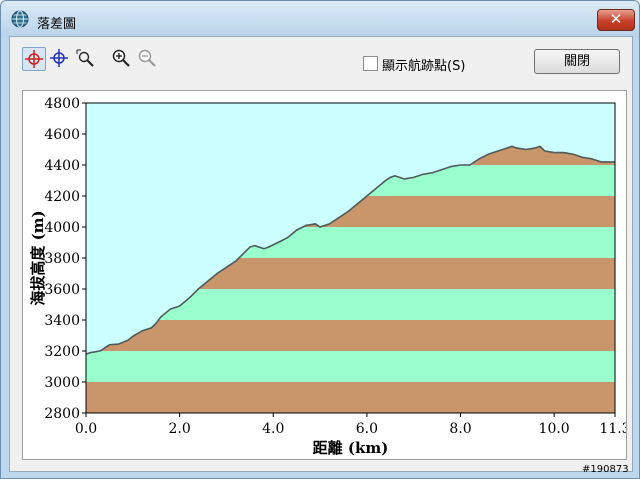  Describe the element at coordinates (423, 64) in the screenshot. I see `show-waypoints-label: 顯示航跡點(S)` at that location.